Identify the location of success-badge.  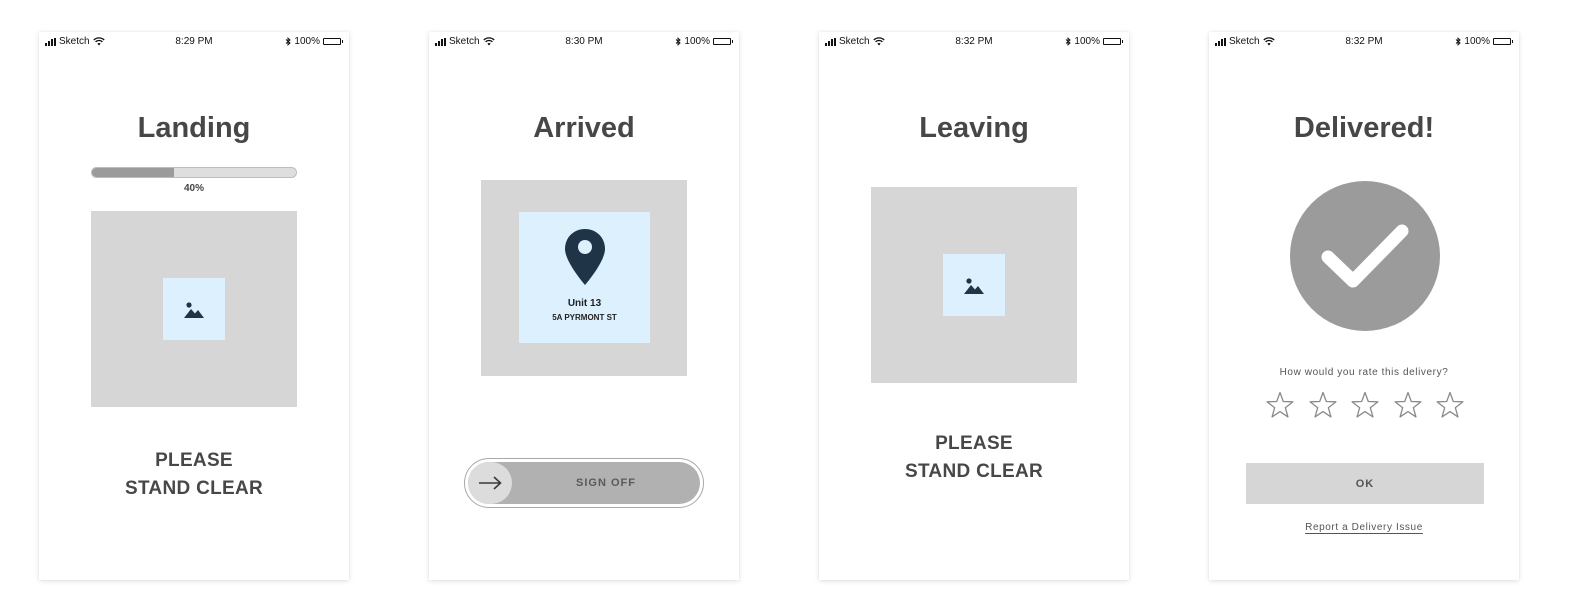
(1365, 256).